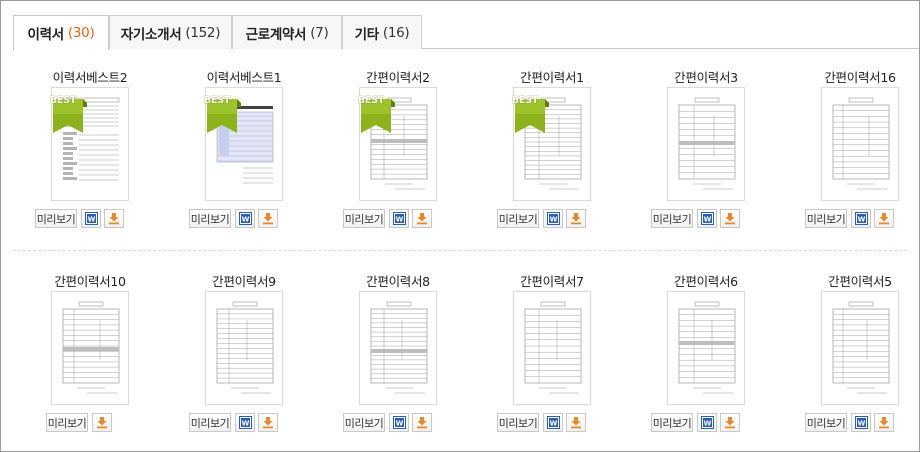 This screenshot has width=920, height=452. Describe the element at coordinates (552, 280) in the screenshot. I see `template-title: 간편이력서7` at that location.